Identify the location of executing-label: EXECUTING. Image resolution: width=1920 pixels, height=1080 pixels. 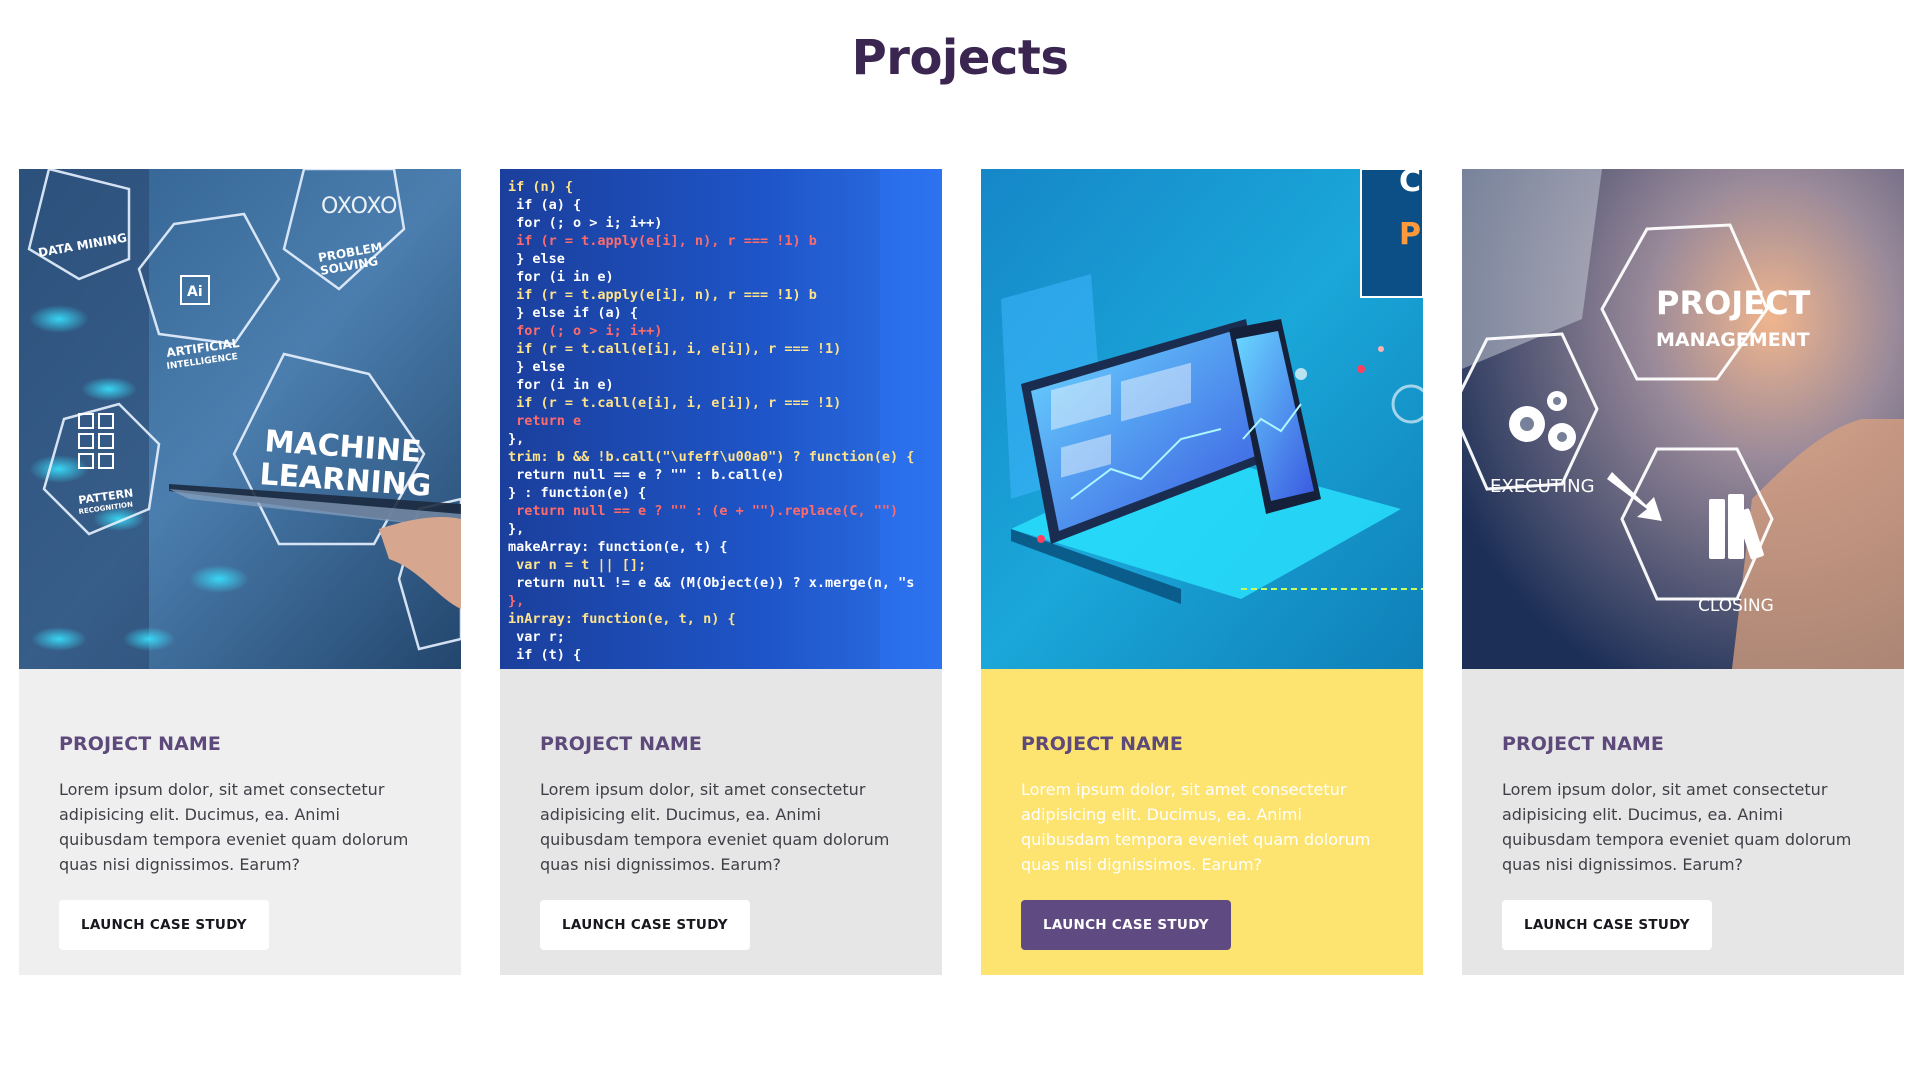
(1542, 486).